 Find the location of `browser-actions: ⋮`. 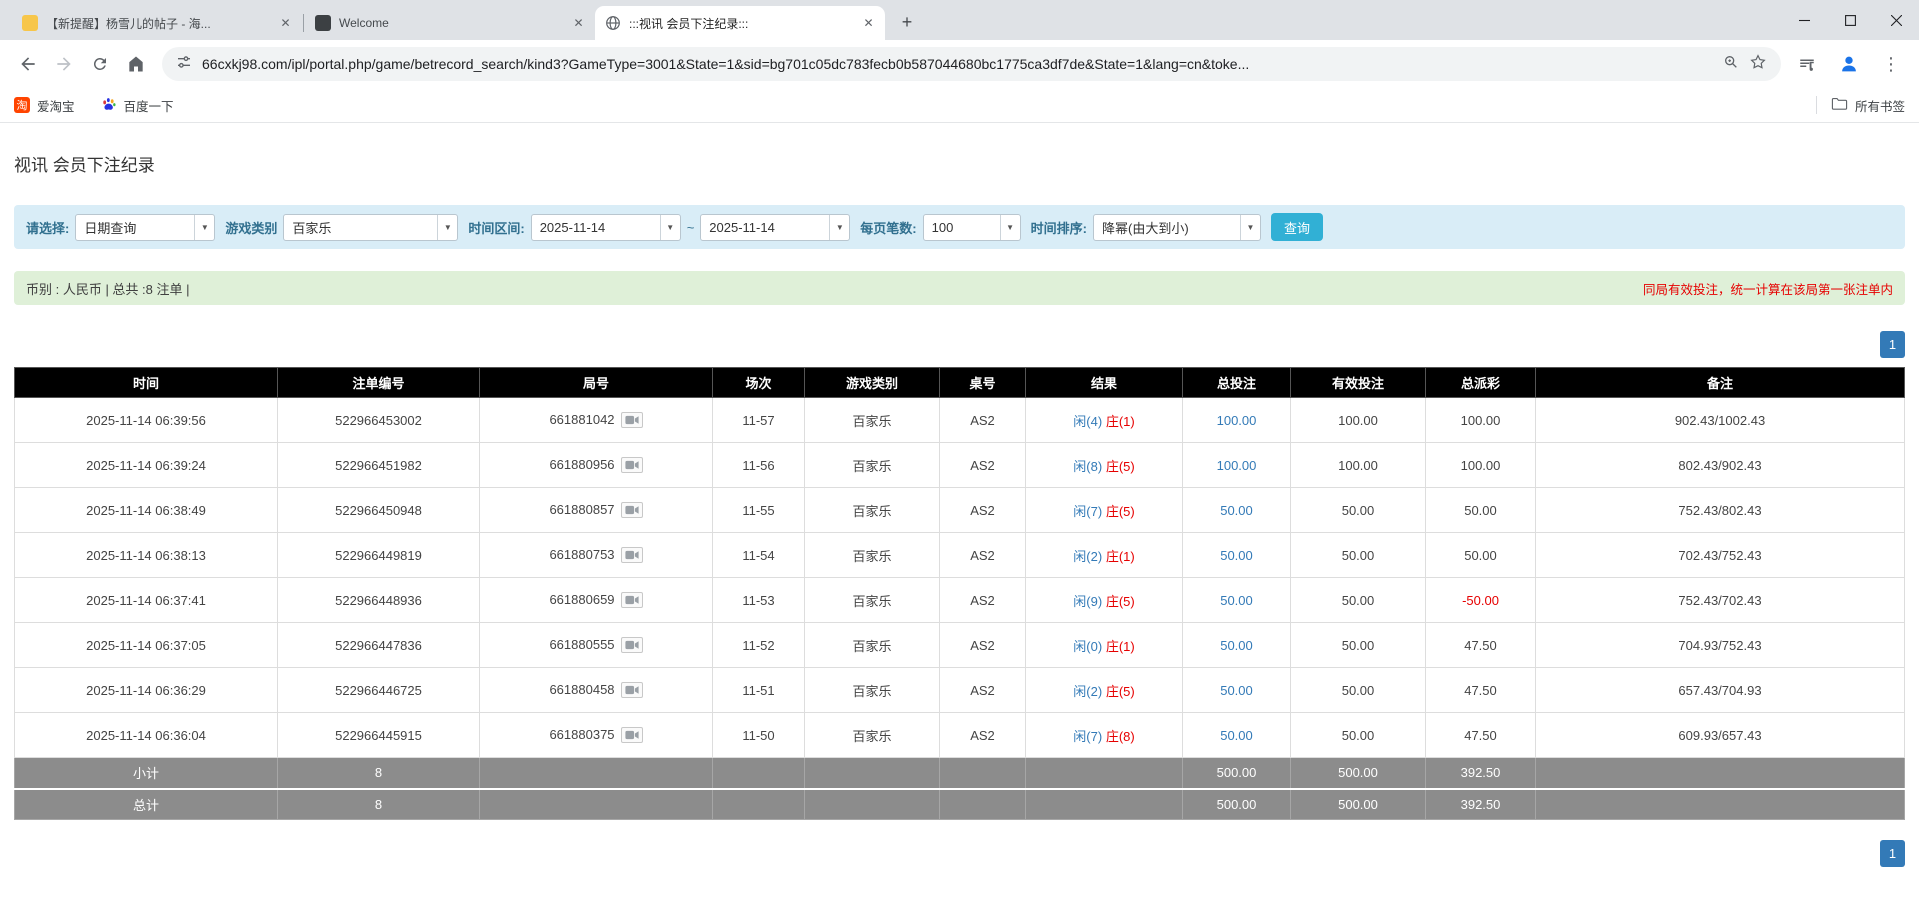

browser-actions: ⋮ is located at coordinates (1849, 64).